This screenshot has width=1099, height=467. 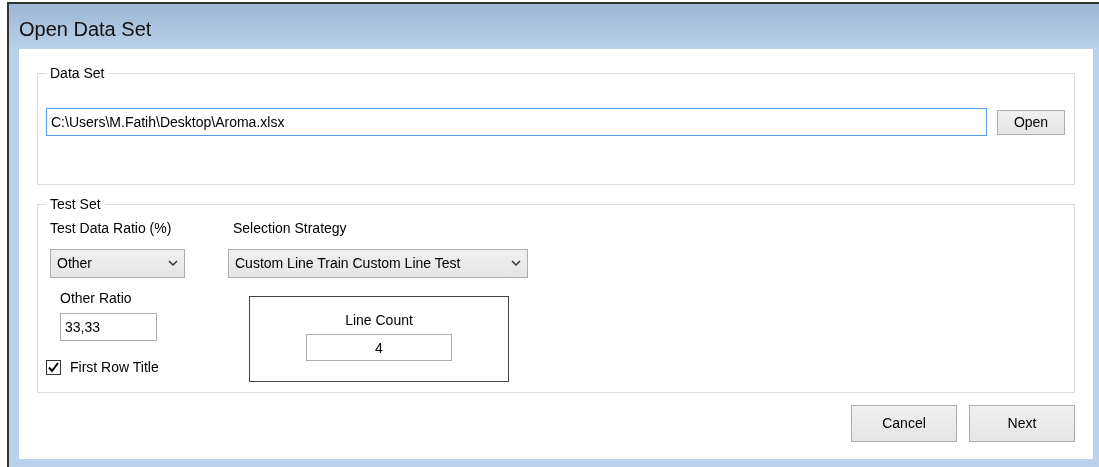 What do you see at coordinates (108, 327) in the screenshot?
I see `ratio-field: 33,33` at bounding box center [108, 327].